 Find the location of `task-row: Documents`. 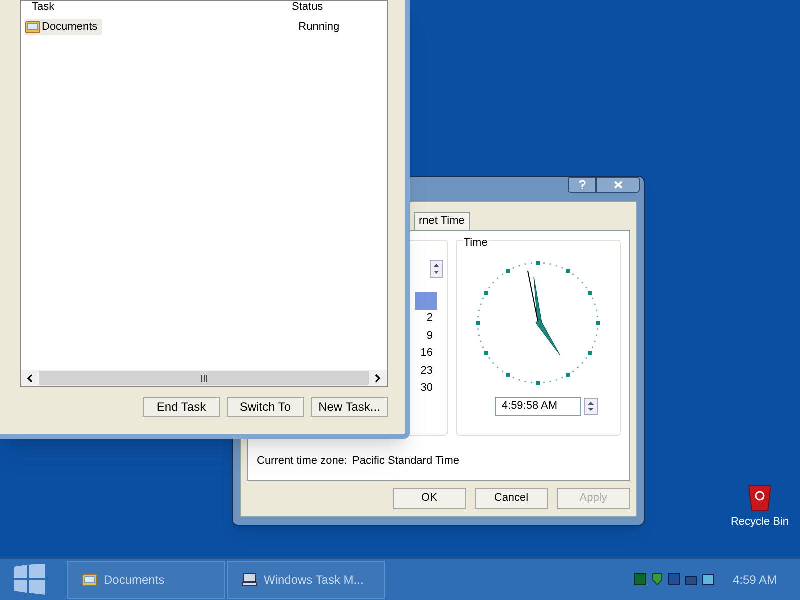

task-row: Documents is located at coordinates (63, 27).